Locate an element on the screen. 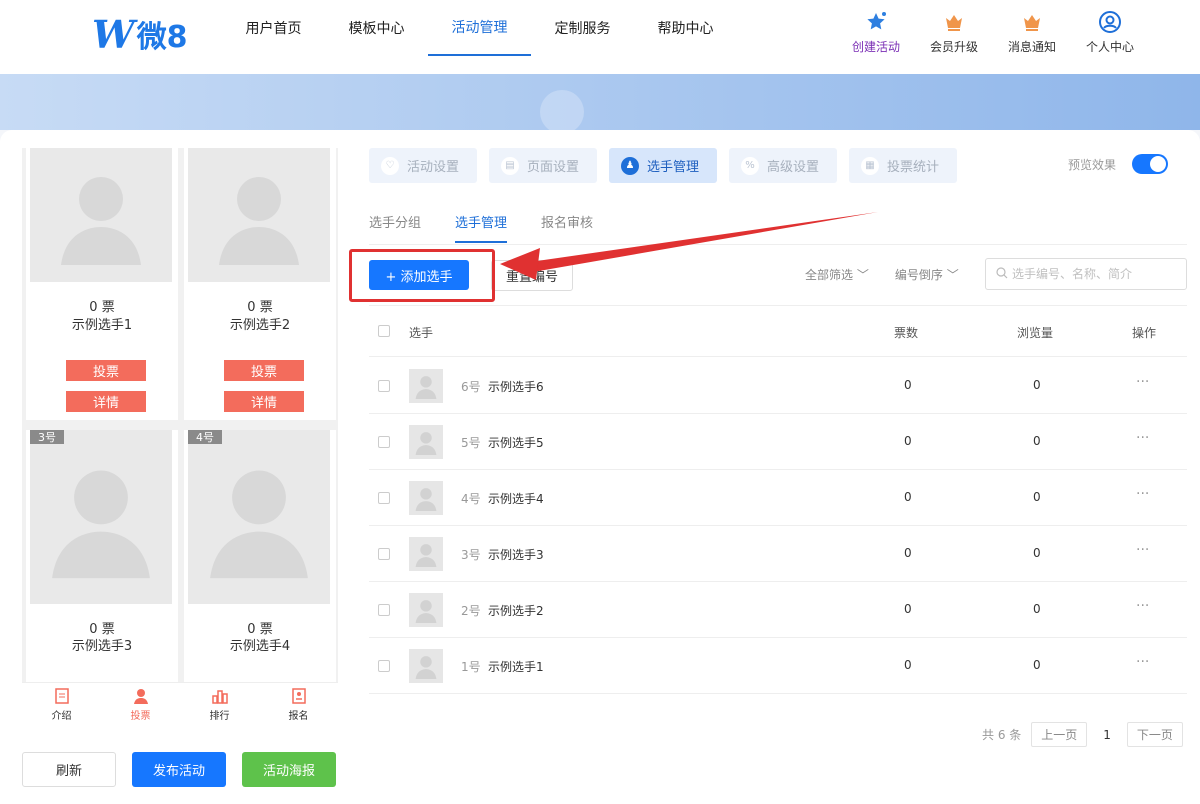 This screenshot has width=1200, height=804. search-box is located at coordinates (1086, 274).